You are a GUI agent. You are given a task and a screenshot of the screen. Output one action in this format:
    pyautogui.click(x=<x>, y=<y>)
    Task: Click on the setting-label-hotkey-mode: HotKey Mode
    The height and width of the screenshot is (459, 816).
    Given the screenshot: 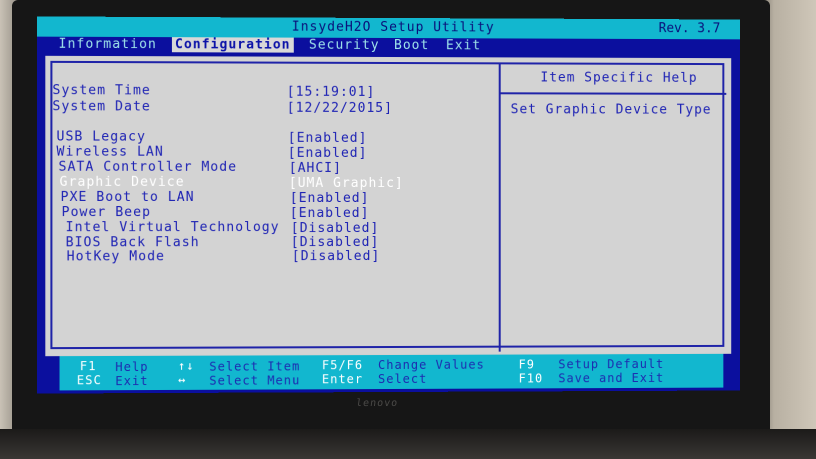 What is the action you would take?
    pyautogui.click(x=115, y=257)
    